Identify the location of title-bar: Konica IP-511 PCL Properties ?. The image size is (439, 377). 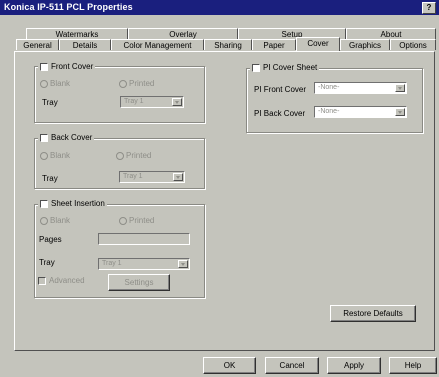
(219, 7).